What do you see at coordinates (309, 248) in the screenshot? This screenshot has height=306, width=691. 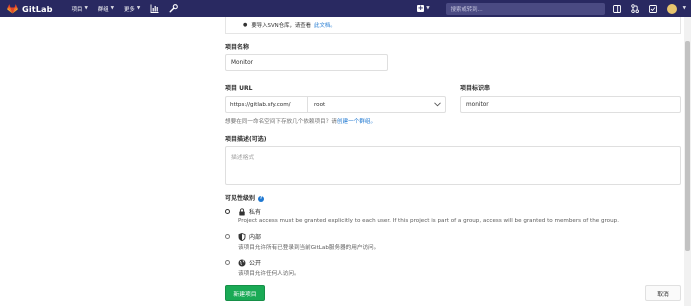 I see `internal-description: 该项目允许所有已登录到当前GitLab服务器的用户访问。` at bounding box center [309, 248].